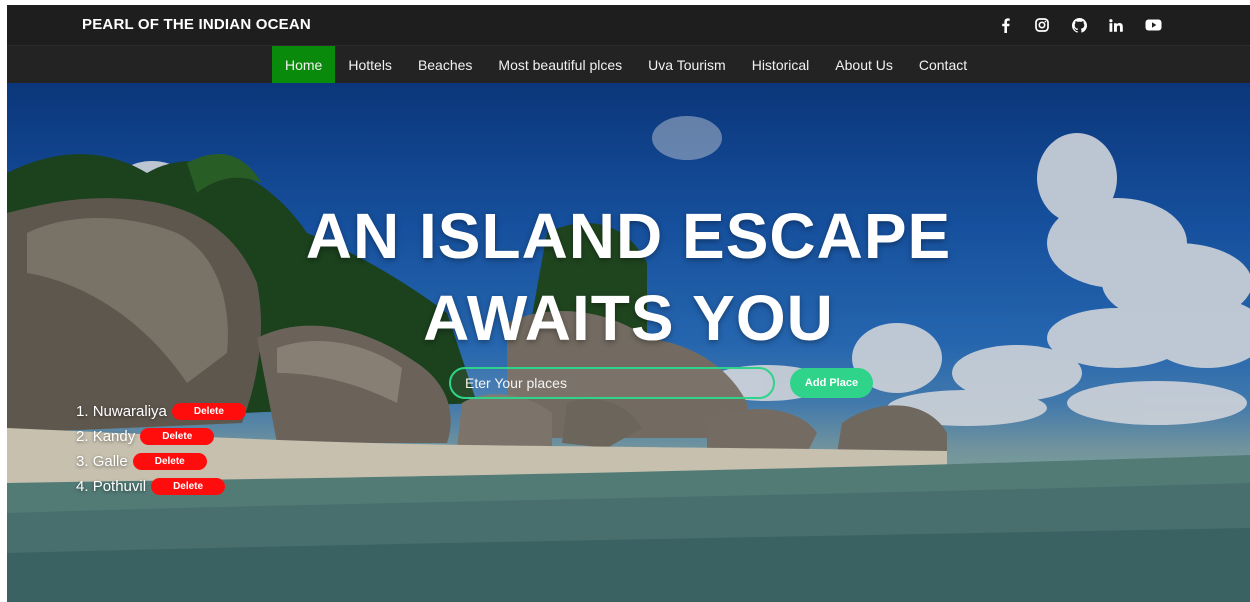 This screenshot has height=602, width=1250. Describe the element at coordinates (445, 65) in the screenshot. I see `nav-beaches: Beaches` at that location.